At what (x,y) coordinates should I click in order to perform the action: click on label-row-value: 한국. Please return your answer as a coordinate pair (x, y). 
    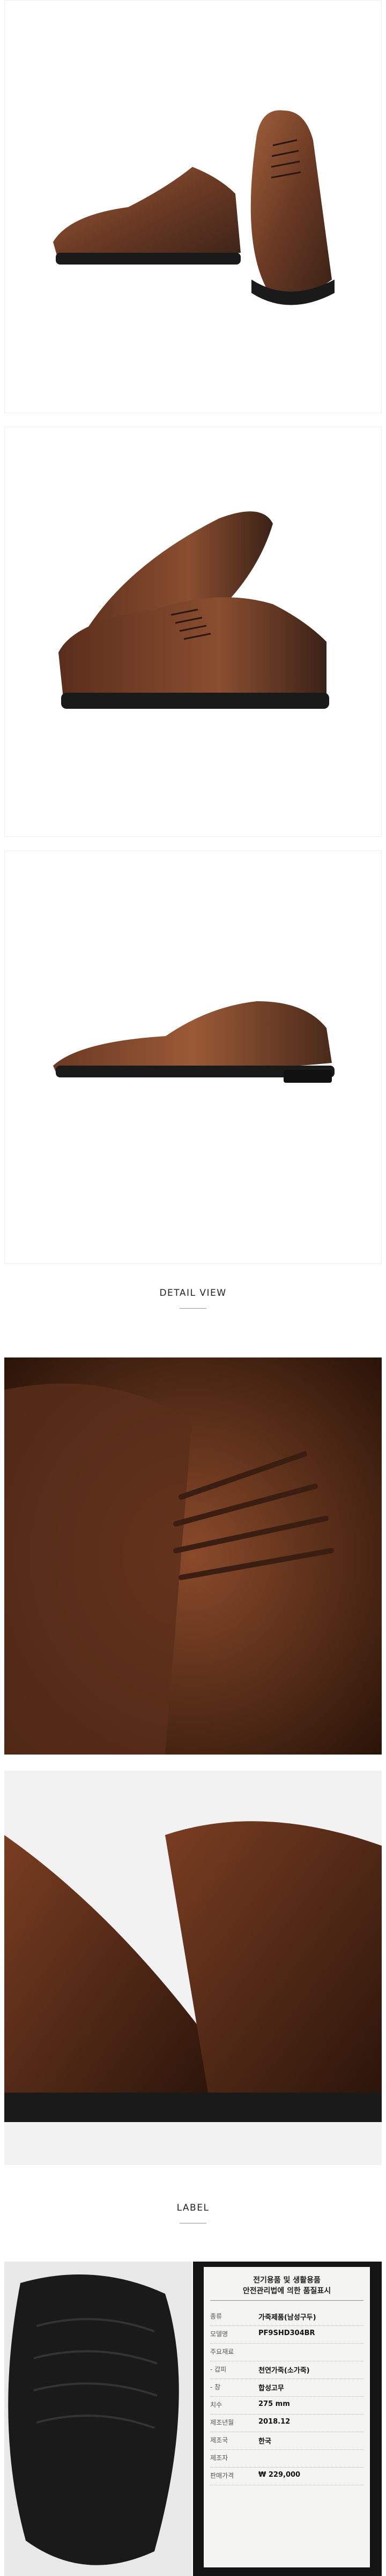
    Looking at the image, I should click on (264, 2442).